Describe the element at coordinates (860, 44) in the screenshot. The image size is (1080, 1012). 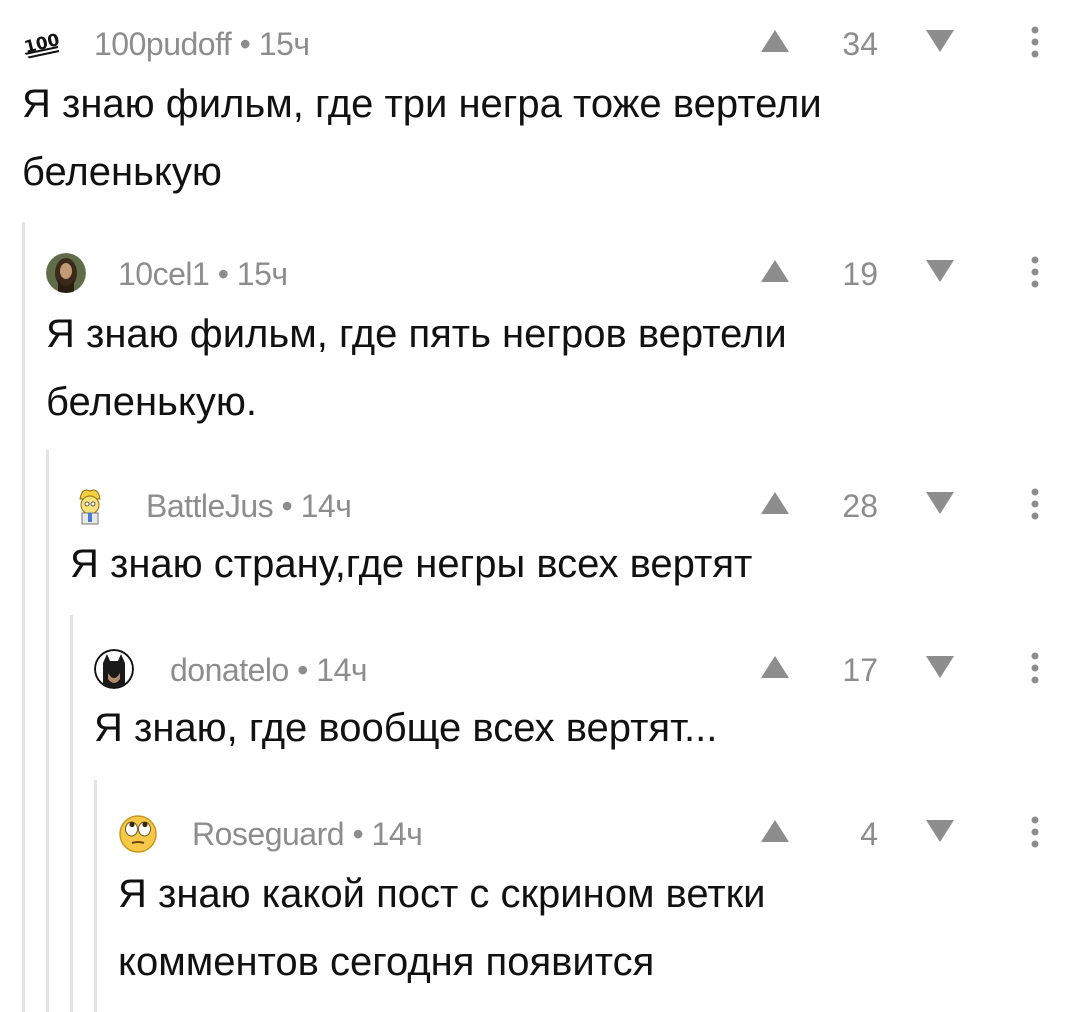
I see `rating: 34` at that location.